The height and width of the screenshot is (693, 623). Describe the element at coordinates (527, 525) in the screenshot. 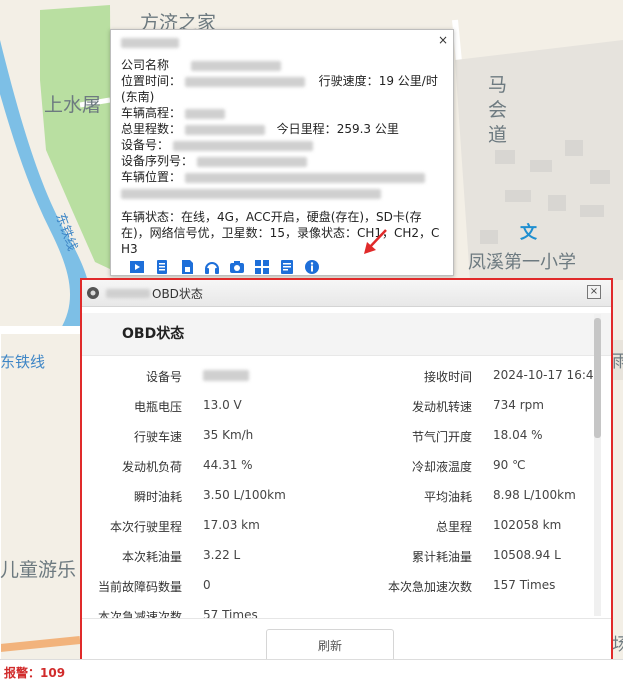

I see `field-value: 102058 km` at that location.